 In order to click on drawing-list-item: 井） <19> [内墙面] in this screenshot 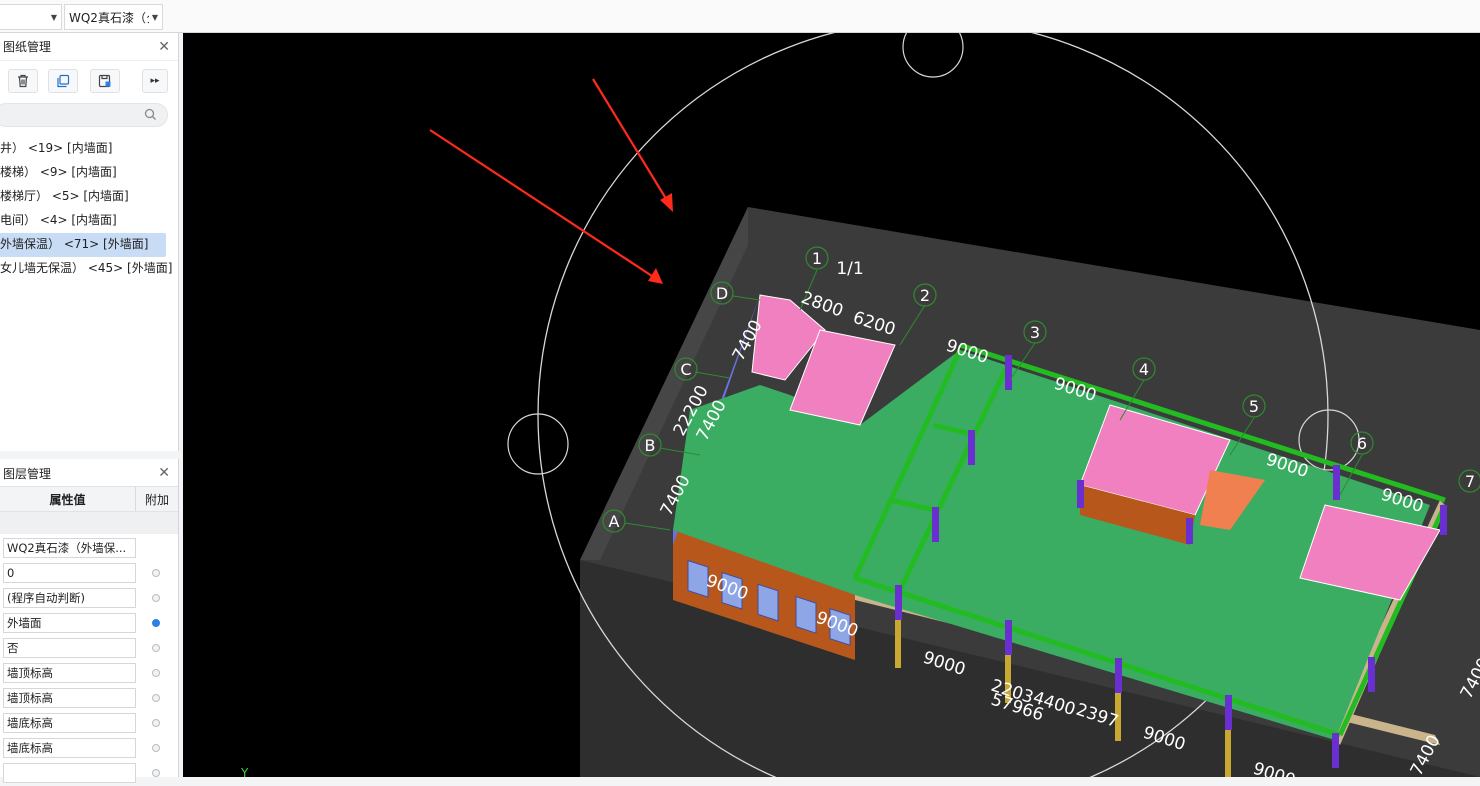, I will do `click(89, 149)`.